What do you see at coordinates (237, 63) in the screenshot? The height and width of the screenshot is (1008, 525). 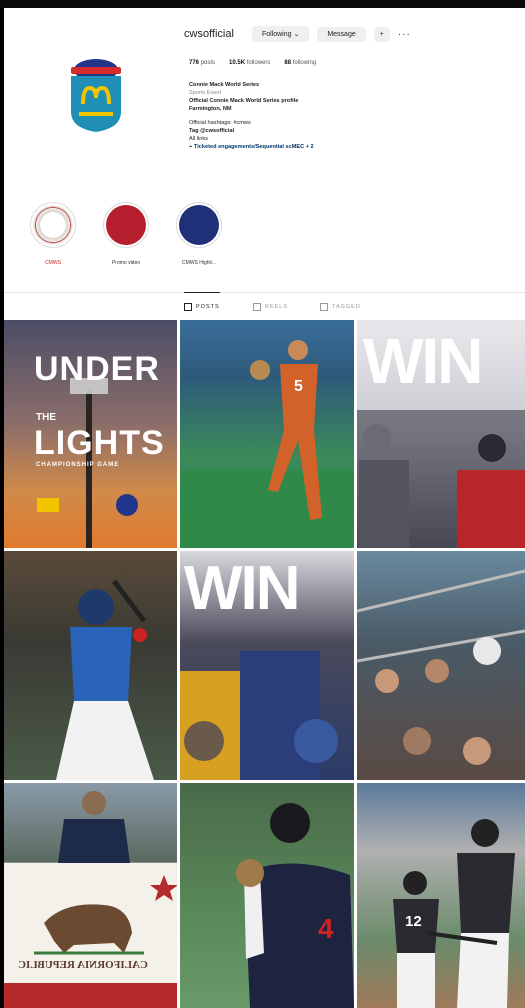 I see `followers-count: 10.5K` at bounding box center [237, 63].